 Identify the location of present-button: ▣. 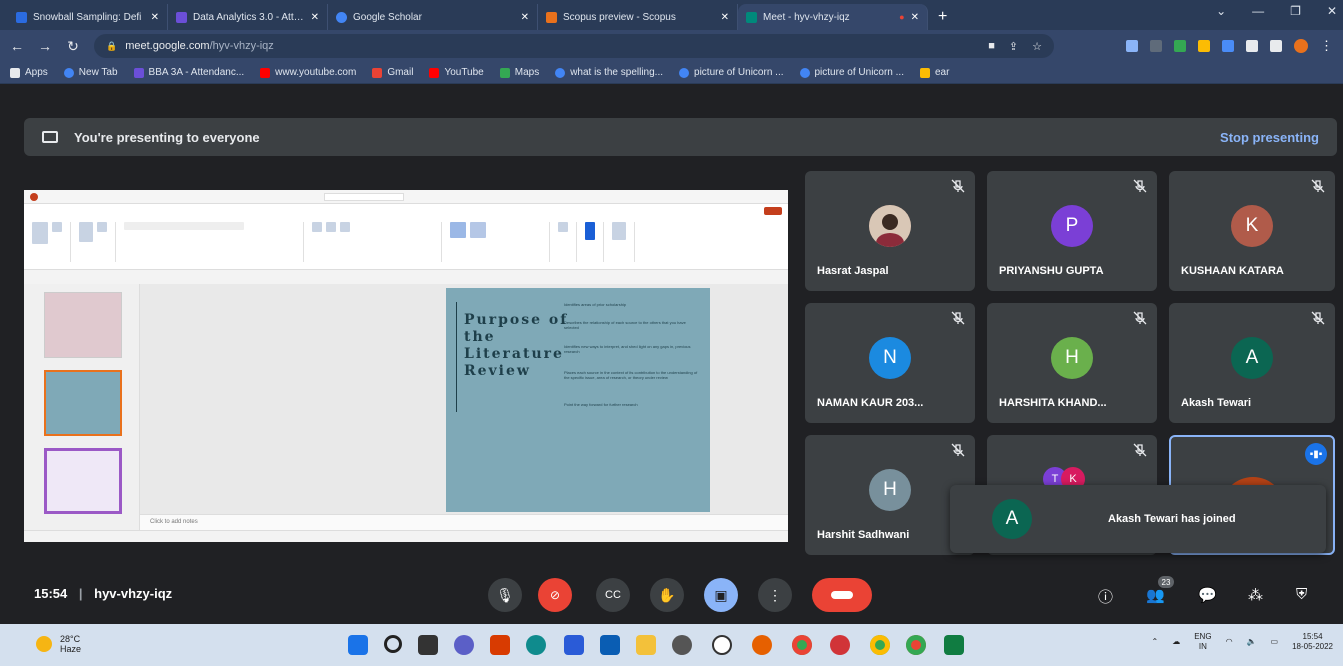
(721, 595).